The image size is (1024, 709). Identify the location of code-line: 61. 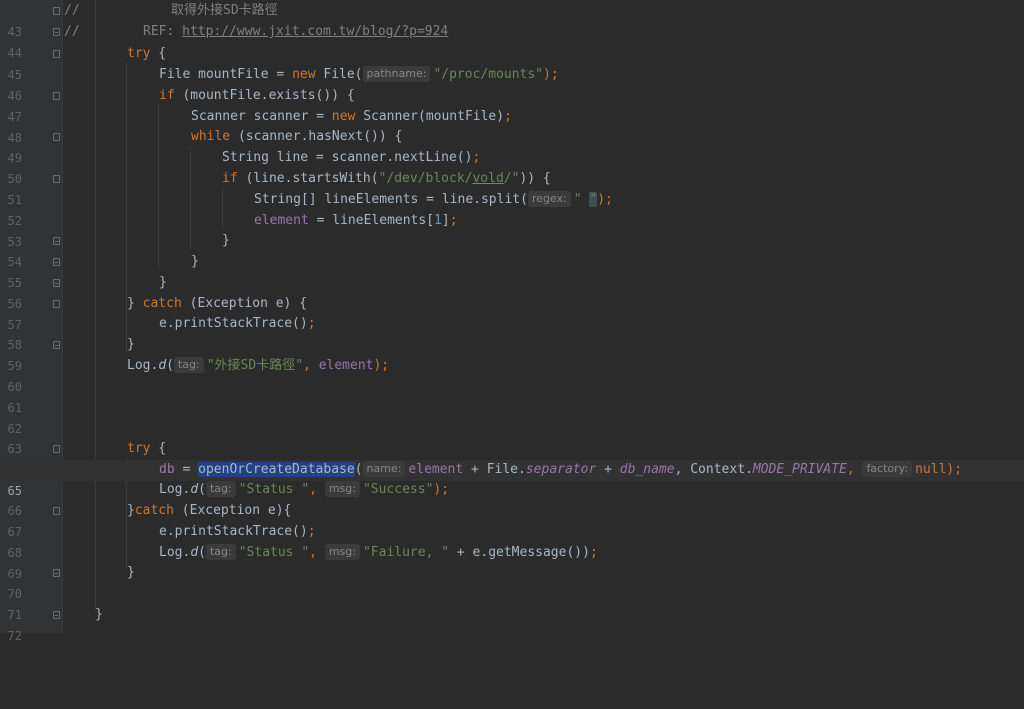
(512, 396).